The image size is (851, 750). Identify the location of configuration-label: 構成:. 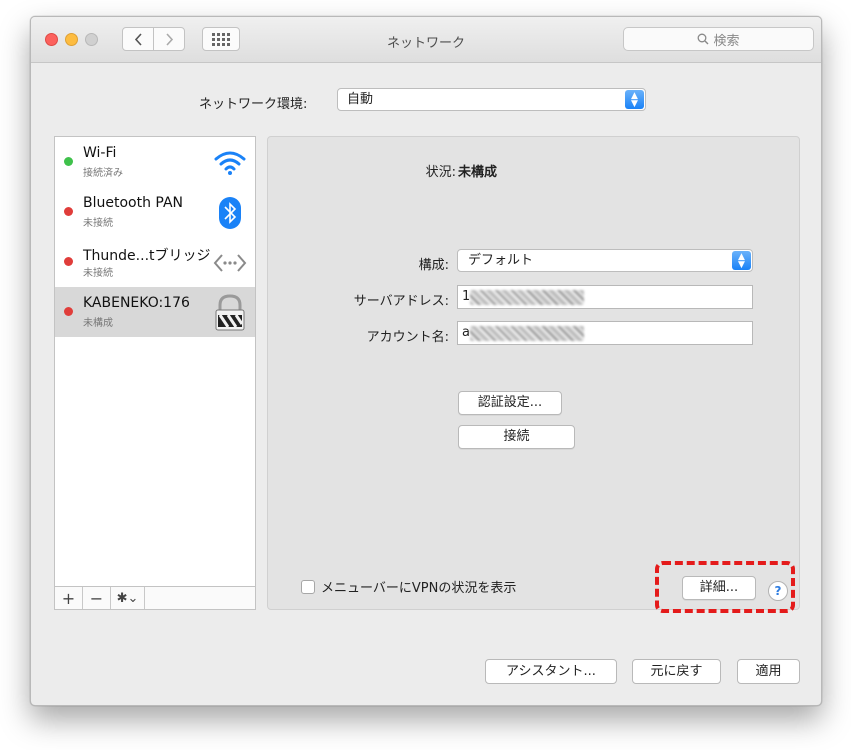
(433, 265).